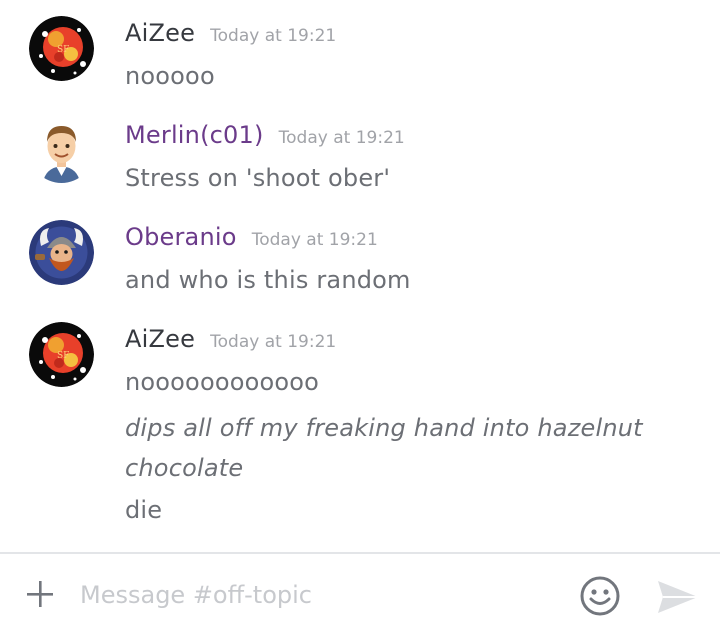  What do you see at coordinates (40, 594) in the screenshot?
I see `plus-icon` at bounding box center [40, 594].